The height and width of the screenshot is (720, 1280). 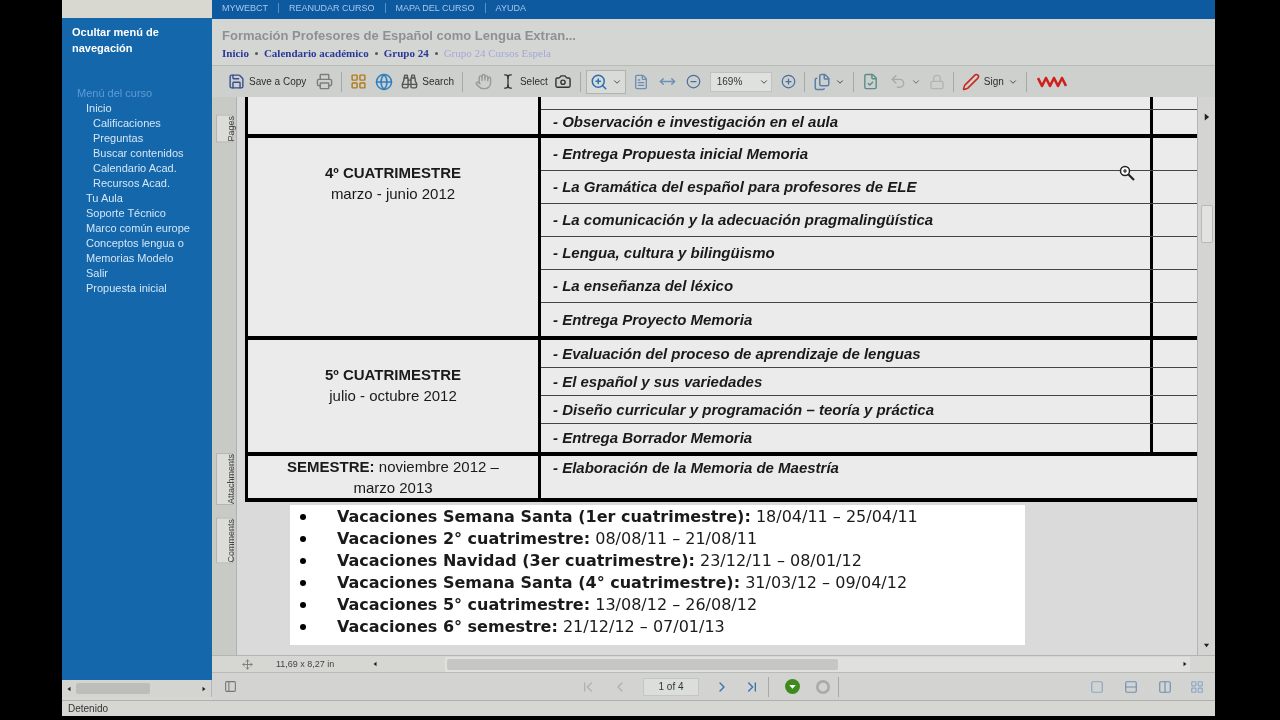 I want to click on holiday-entry: Vacaciones Semana Santa (1er cuatrimestre): 18/04/11 – 25/04/11, so click(x=627, y=517).